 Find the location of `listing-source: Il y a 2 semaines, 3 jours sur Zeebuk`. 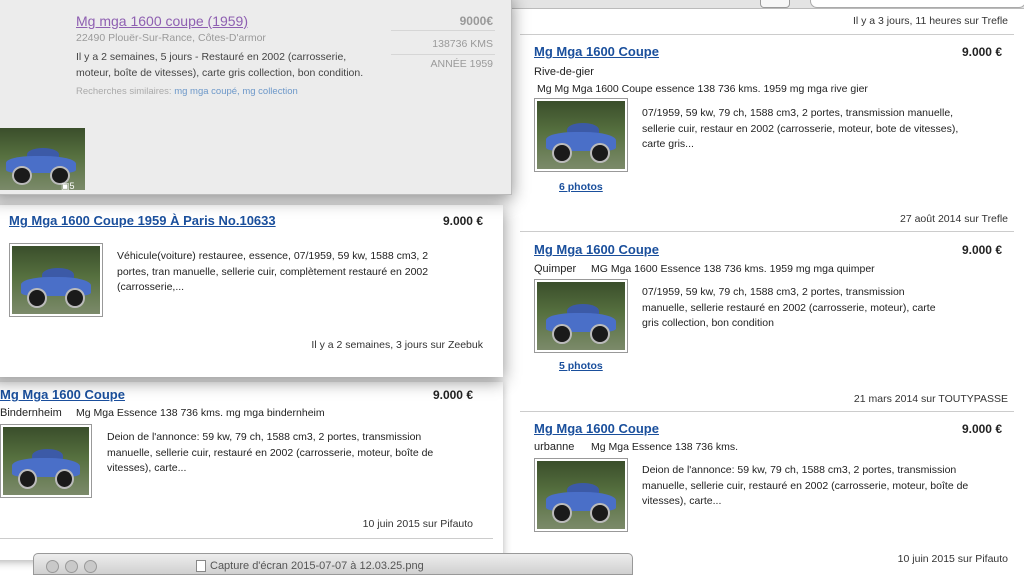

listing-source: Il y a 2 semaines, 3 jours sur Zeebuk is located at coordinates (397, 345).